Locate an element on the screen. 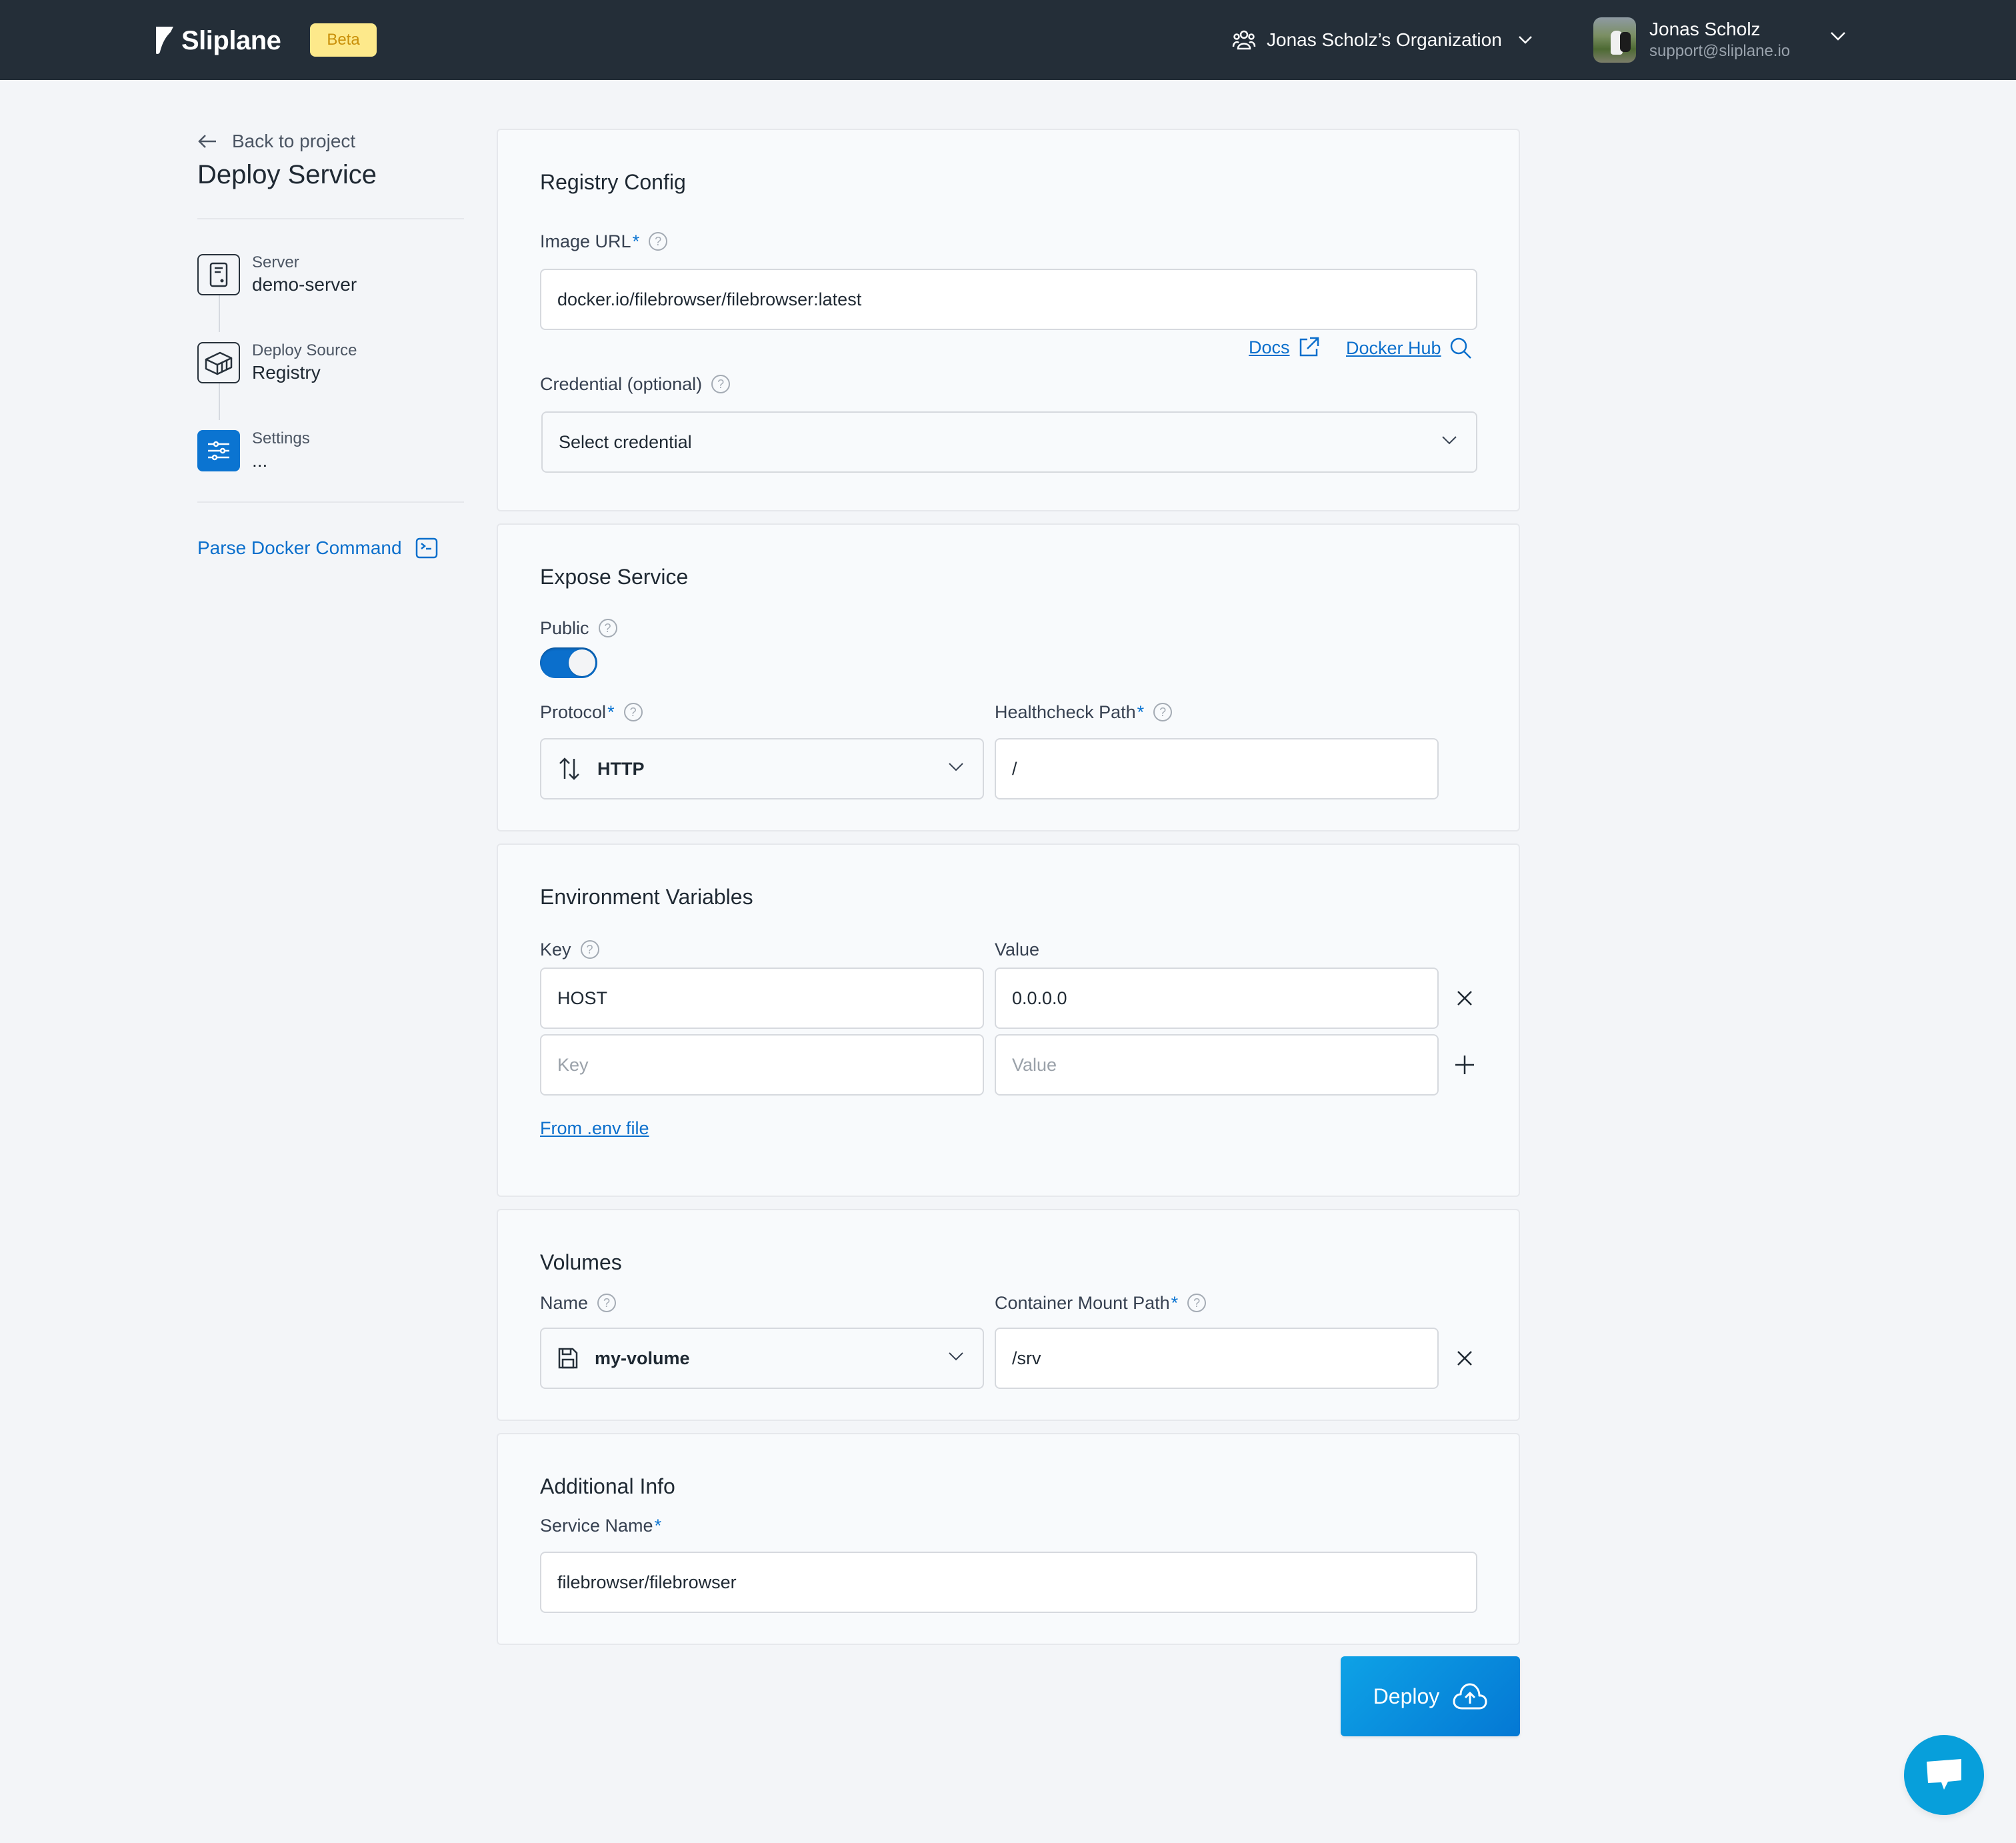 This screenshot has height=1843, width=2016. avatar is located at coordinates (1614, 40).